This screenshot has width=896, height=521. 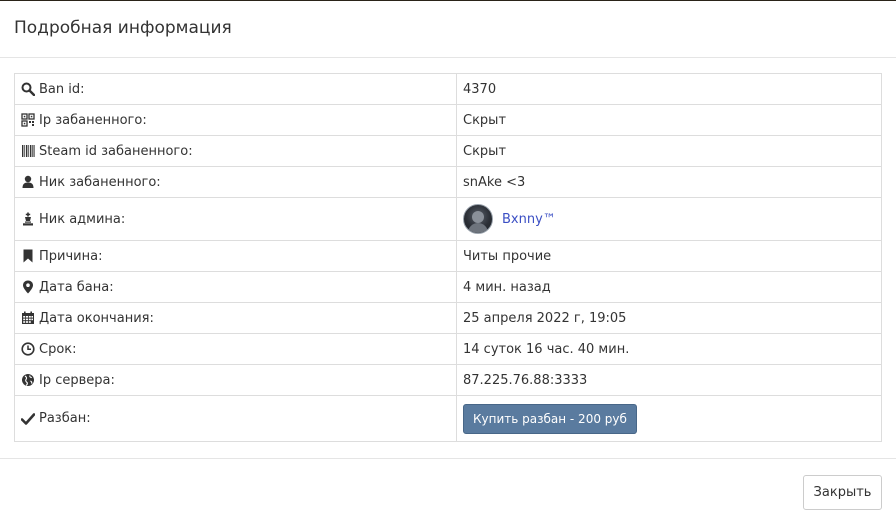 What do you see at coordinates (93, 120) in the screenshot?
I see `ip-banned-label: Ip забаненного:` at bounding box center [93, 120].